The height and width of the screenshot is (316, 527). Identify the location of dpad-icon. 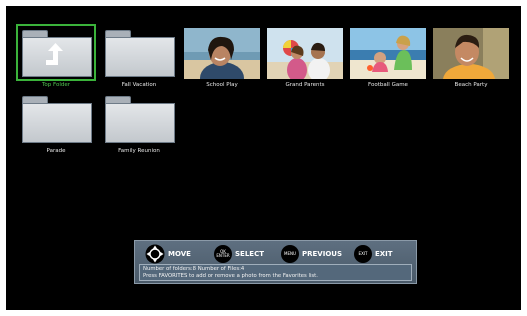
(155, 254).